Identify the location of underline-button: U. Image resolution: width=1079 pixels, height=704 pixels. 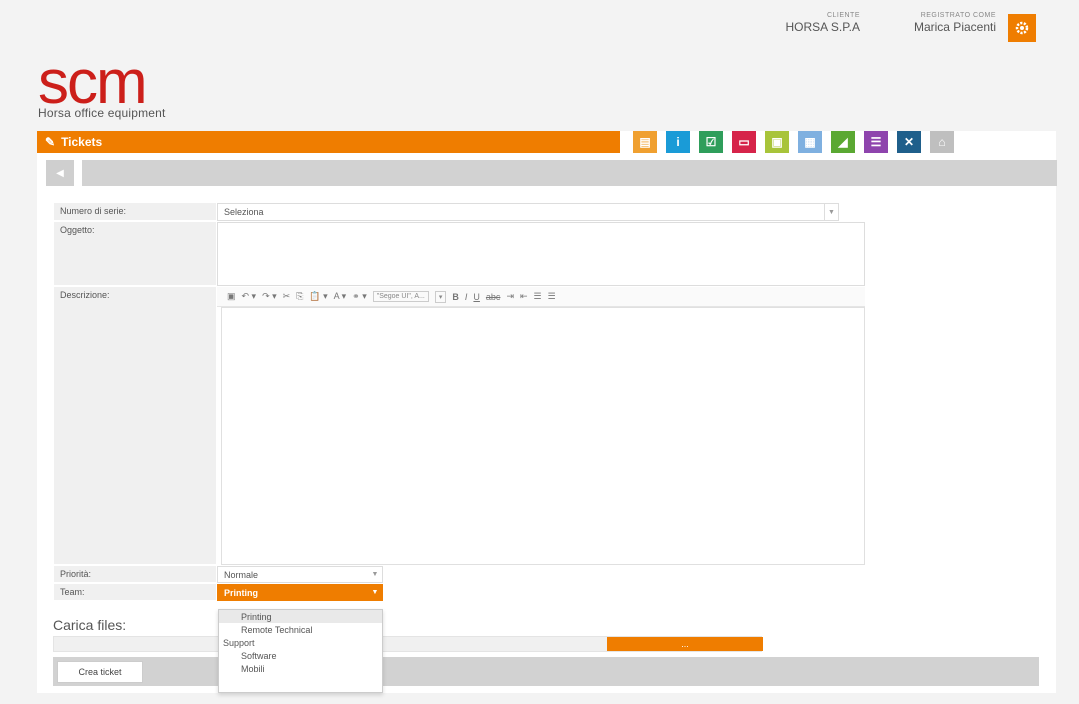
(476, 297).